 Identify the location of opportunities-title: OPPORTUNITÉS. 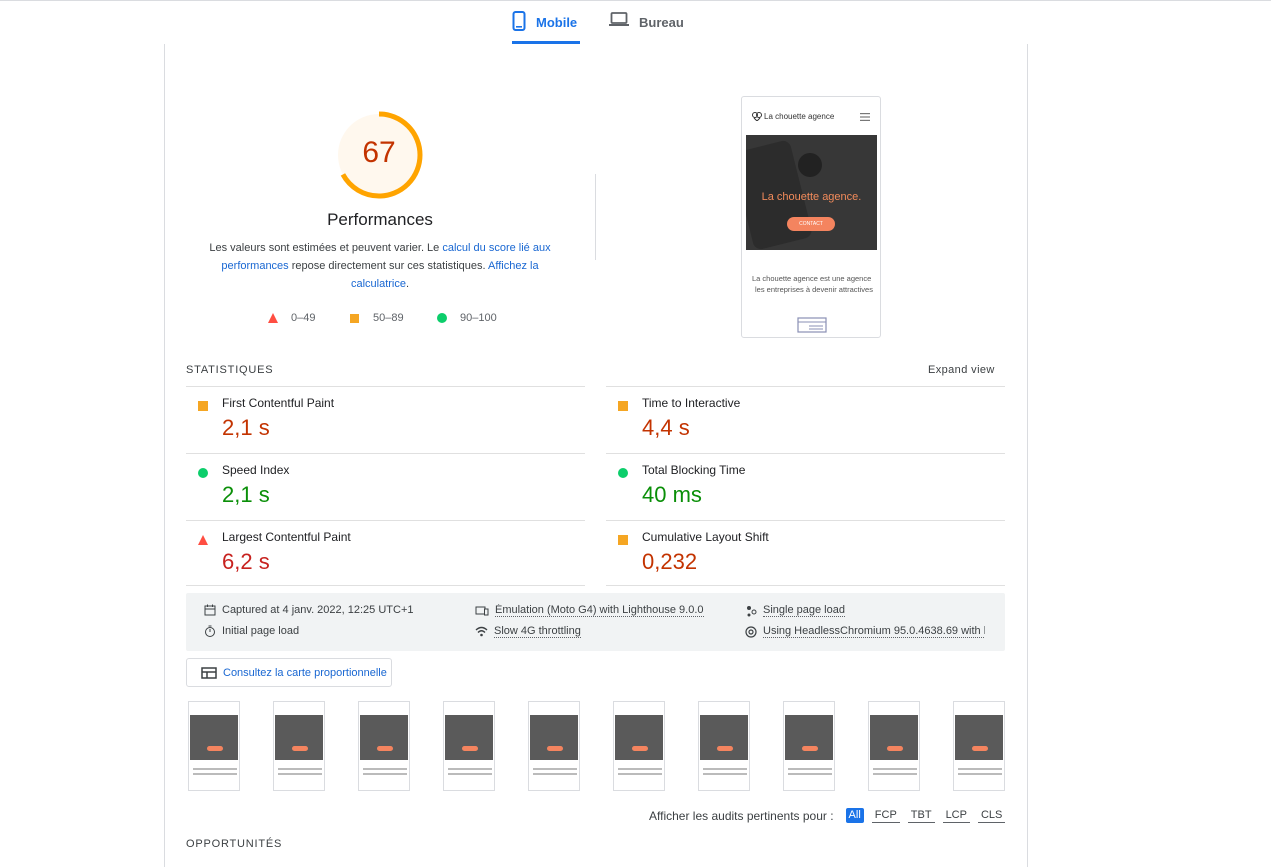
(234, 844).